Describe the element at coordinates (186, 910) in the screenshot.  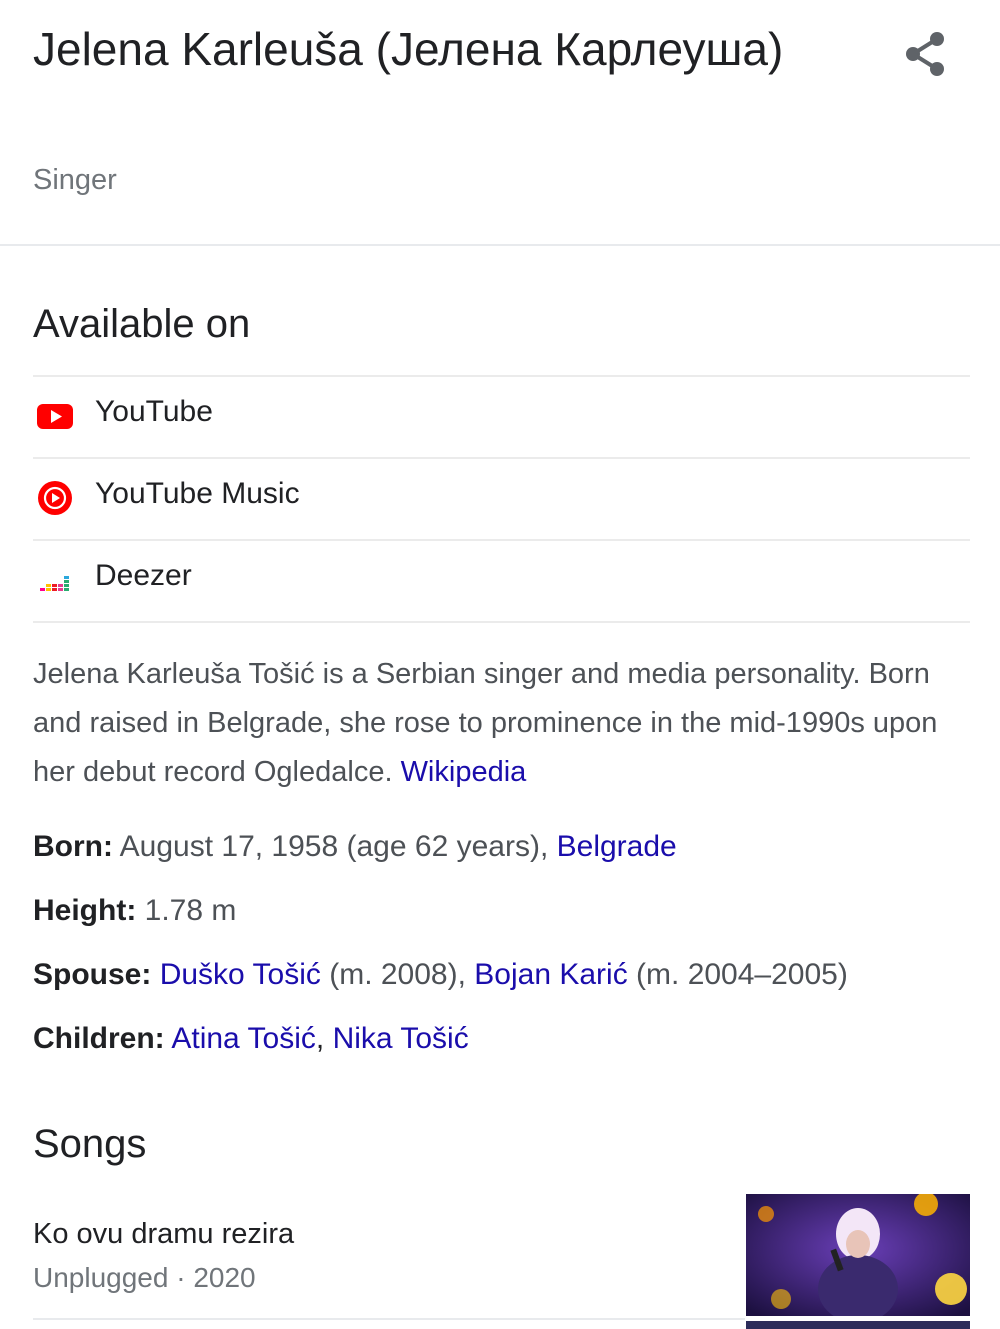
I see `fact-value: 1.78 m` at that location.